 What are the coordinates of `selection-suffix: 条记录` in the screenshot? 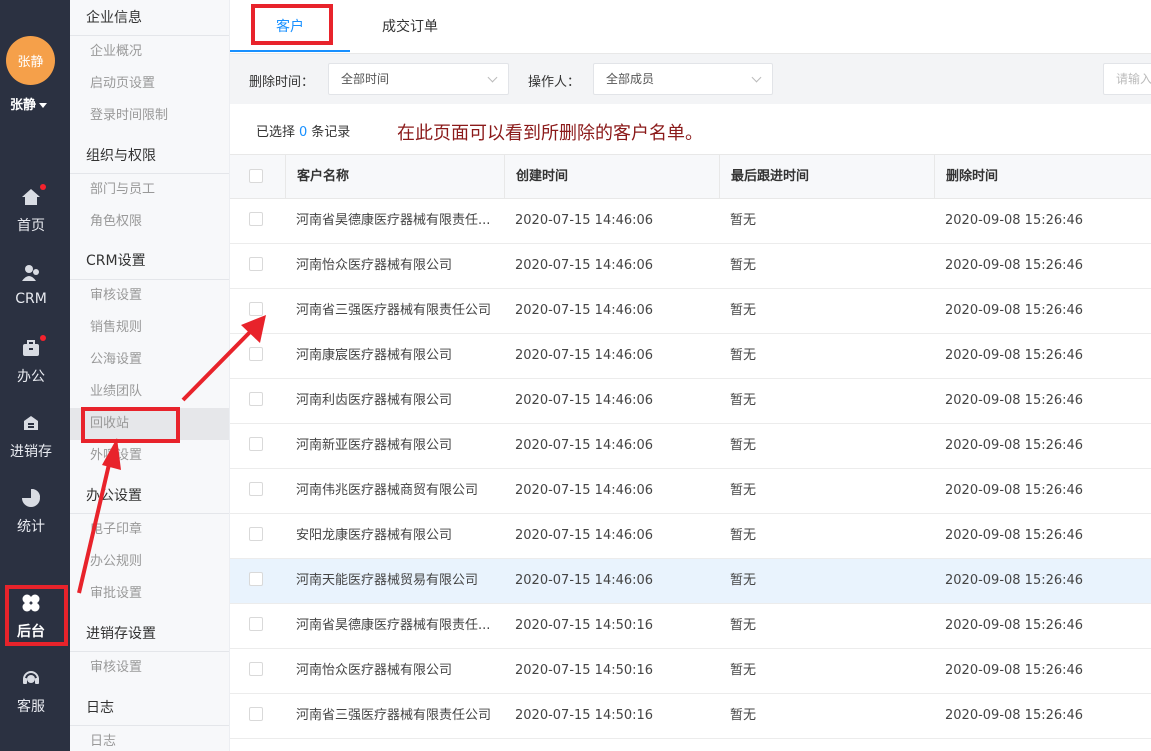 It's located at (331, 132).